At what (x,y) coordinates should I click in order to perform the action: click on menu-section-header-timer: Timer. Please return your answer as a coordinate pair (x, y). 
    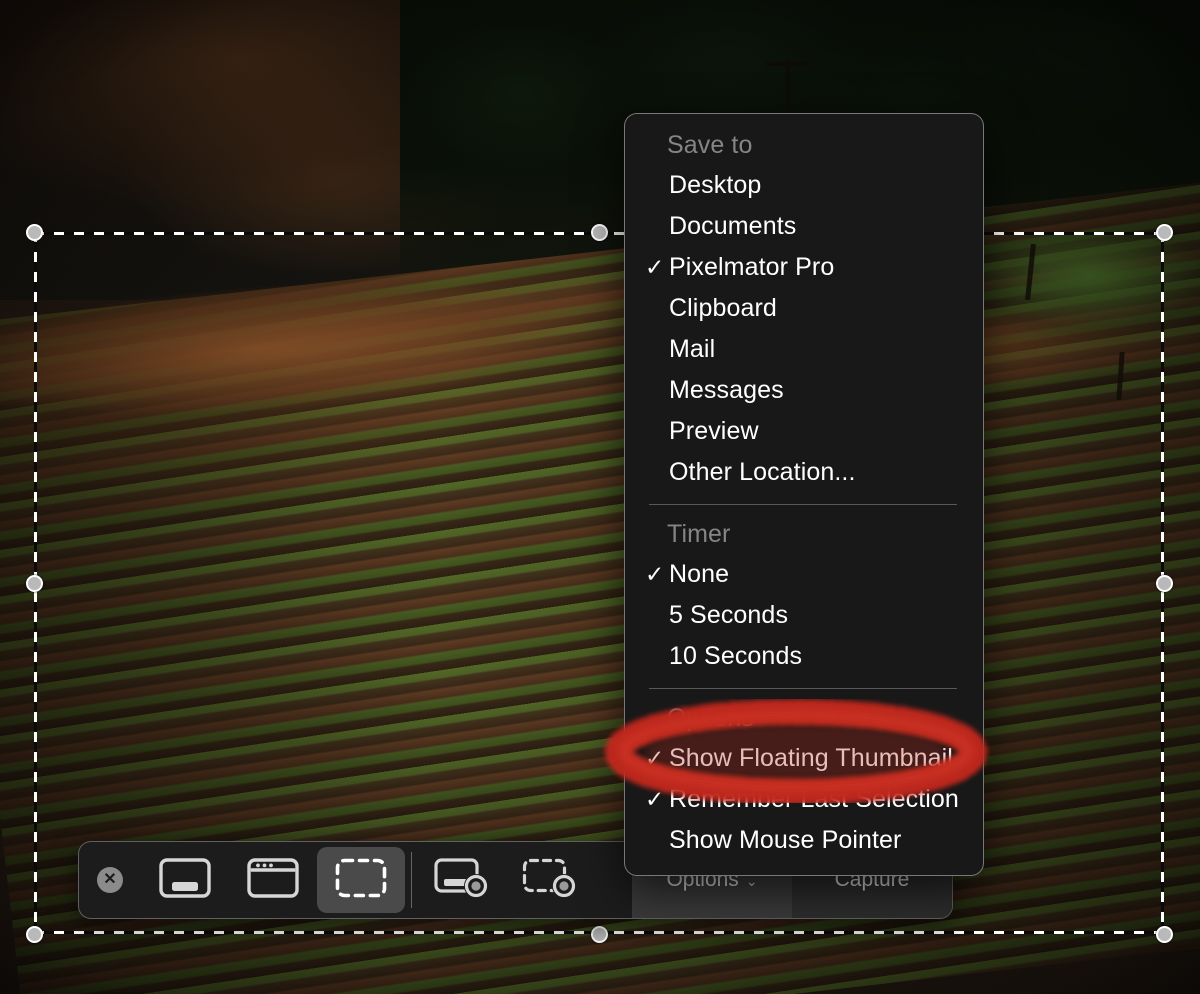
    Looking at the image, I should click on (699, 534).